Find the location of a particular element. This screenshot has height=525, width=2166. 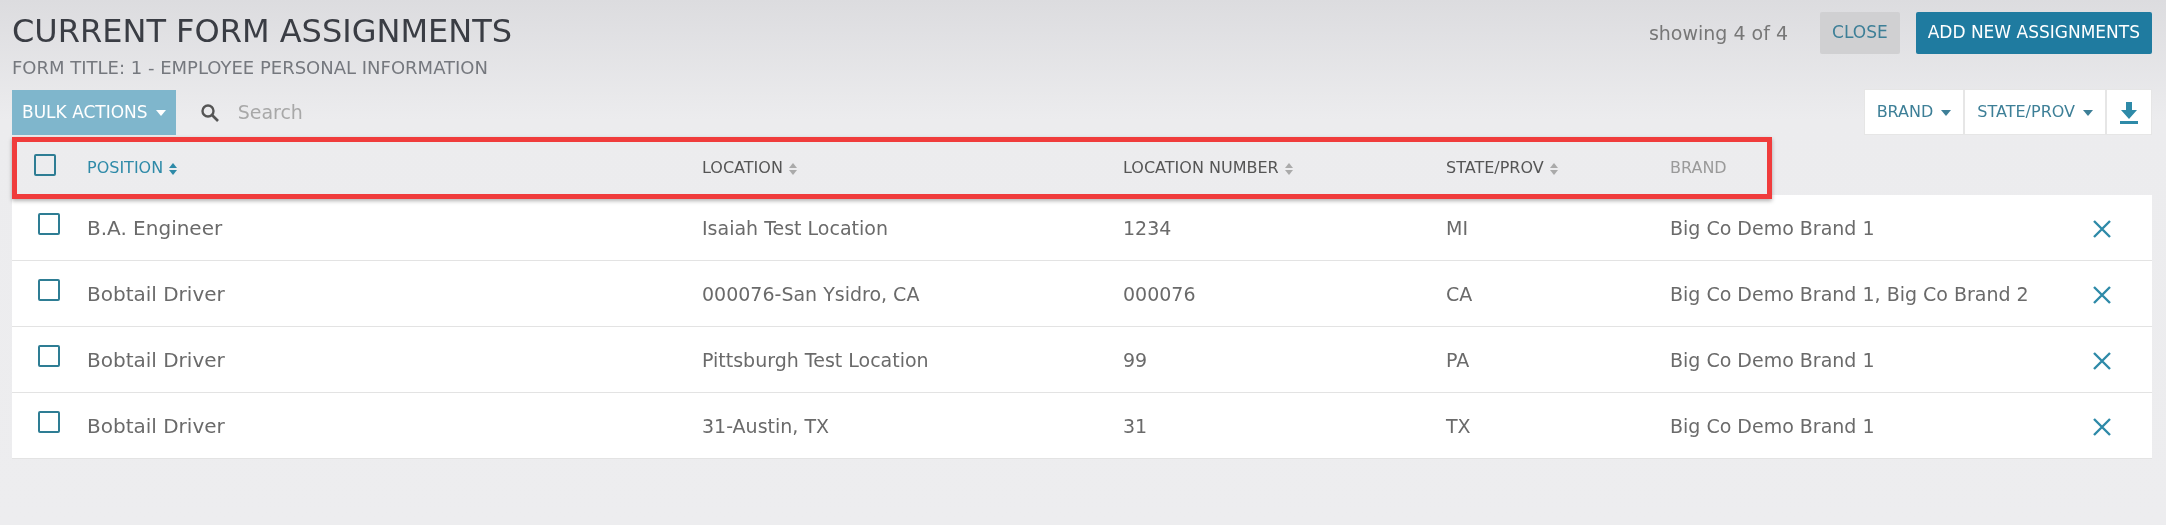

table-cell: 99 is located at coordinates (1135, 359).